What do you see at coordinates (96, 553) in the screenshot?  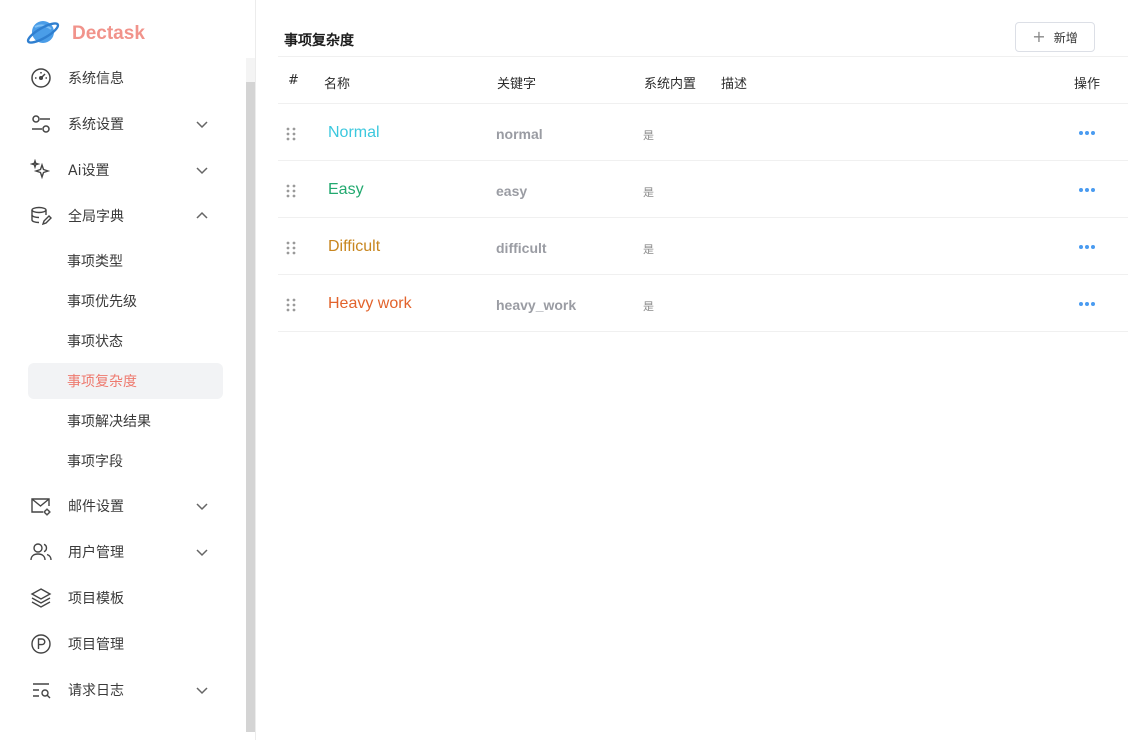 I see `sidebar-item-label: 用户管理` at bounding box center [96, 553].